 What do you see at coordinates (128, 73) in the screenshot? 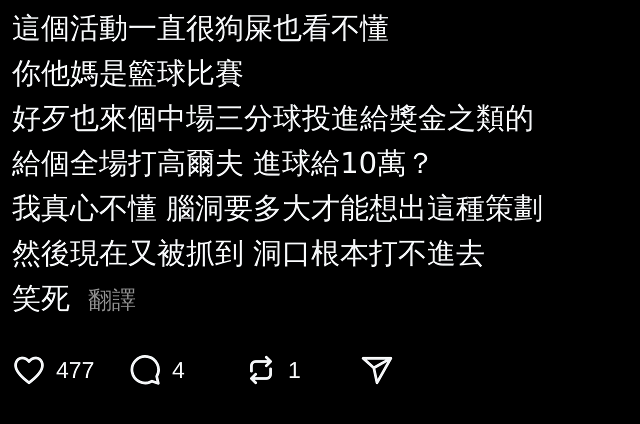
I see `post-text-line: 你他媽是籃球比賽` at bounding box center [128, 73].